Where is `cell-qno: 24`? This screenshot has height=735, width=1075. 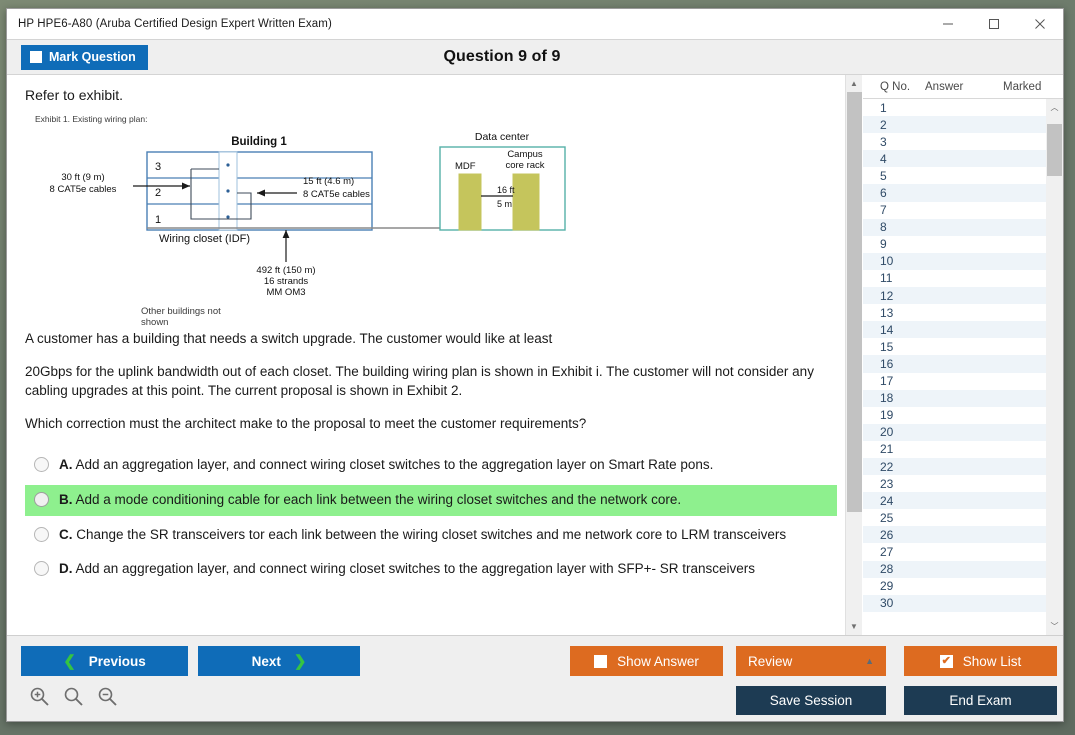 cell-qno: 24 is located at coordinates (887, 500).